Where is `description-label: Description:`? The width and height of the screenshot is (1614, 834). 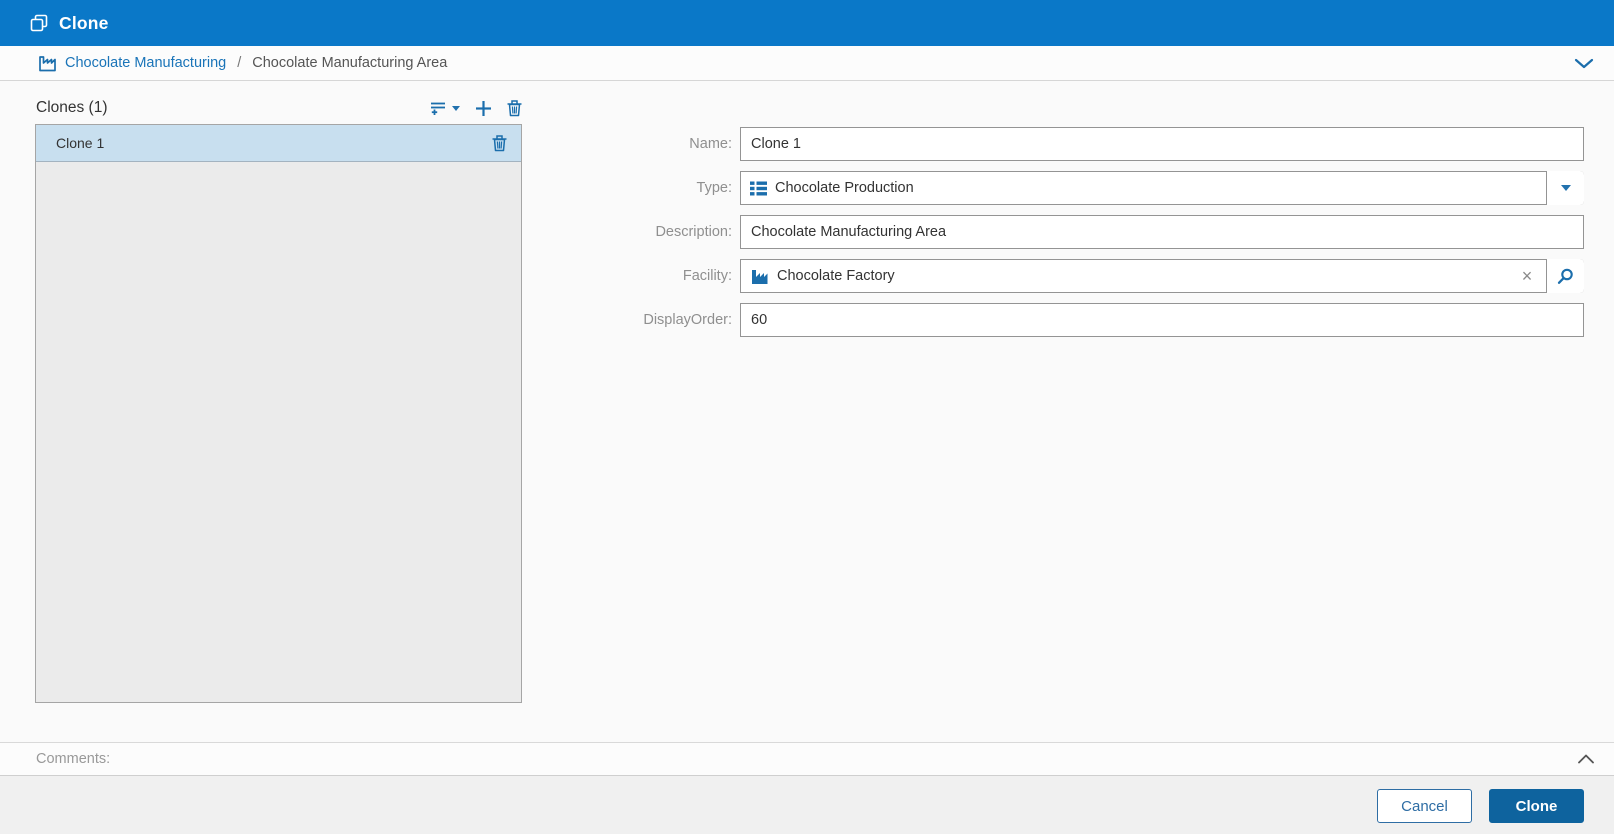
description-label: Description: is located at coordinates (693, 232).